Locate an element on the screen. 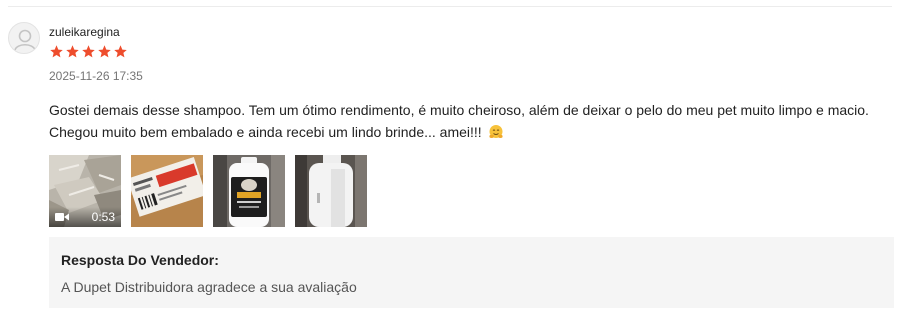 The width and height of the screenshot is (900, 325). rating-stars is located at coordinates (88, 52).